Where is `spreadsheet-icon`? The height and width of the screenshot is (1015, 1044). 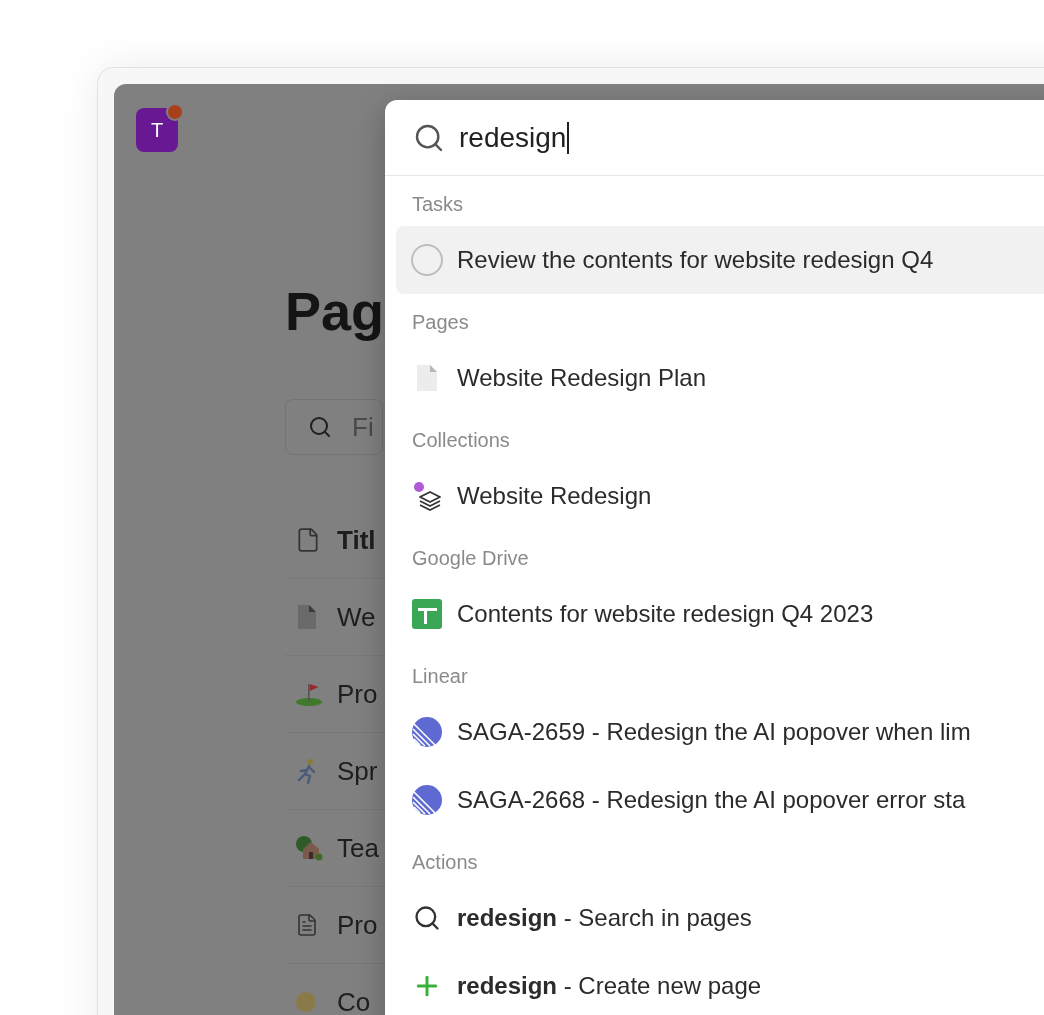
spreadsheet-icon is located at coordinates (427, 614).